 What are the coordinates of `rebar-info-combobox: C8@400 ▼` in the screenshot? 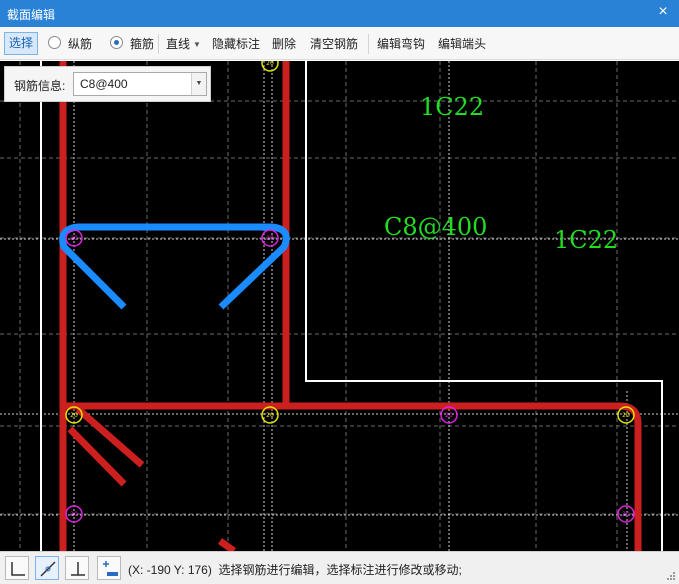 It's located at (140, 84).